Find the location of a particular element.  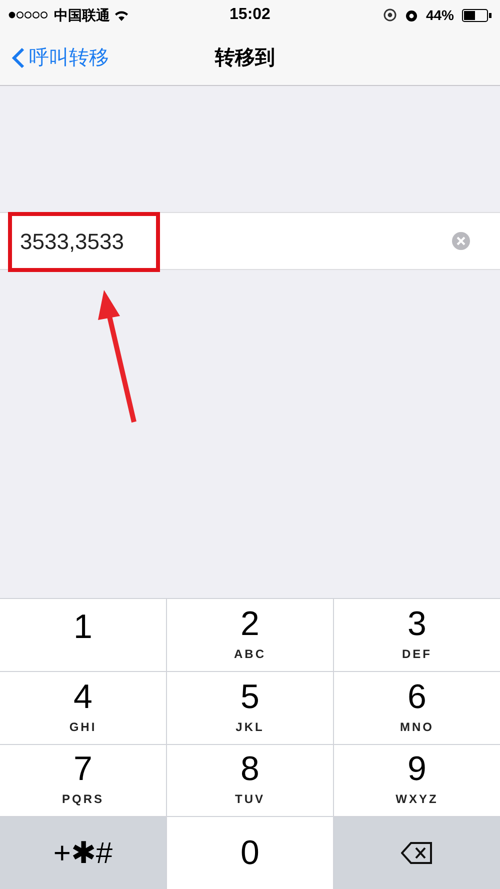

field-value: 3533,3533 is located at coordinates (72, 242).